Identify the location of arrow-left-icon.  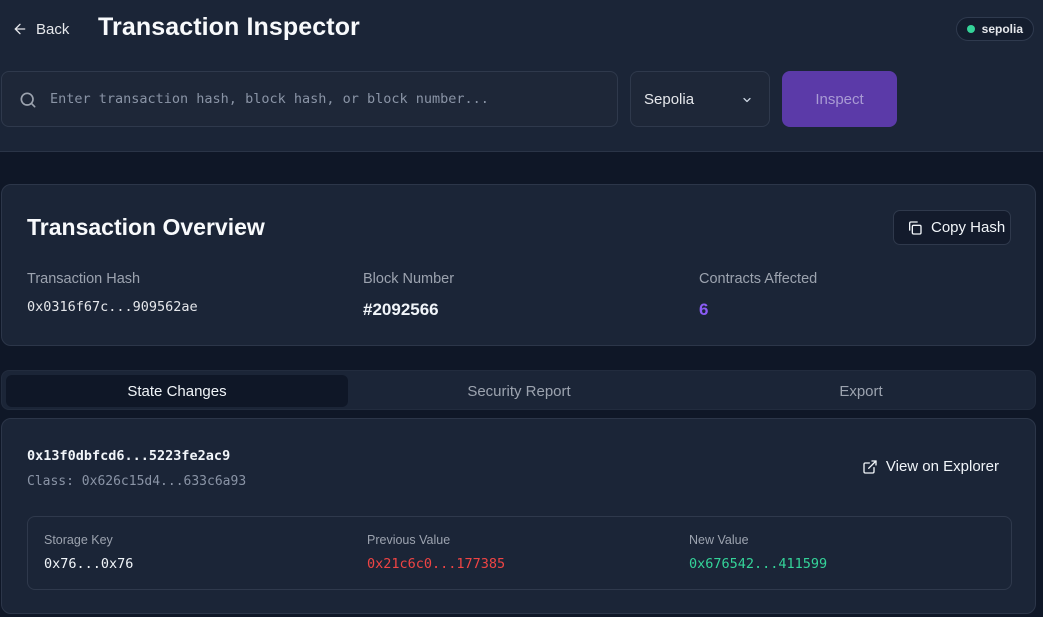
(20, 29).